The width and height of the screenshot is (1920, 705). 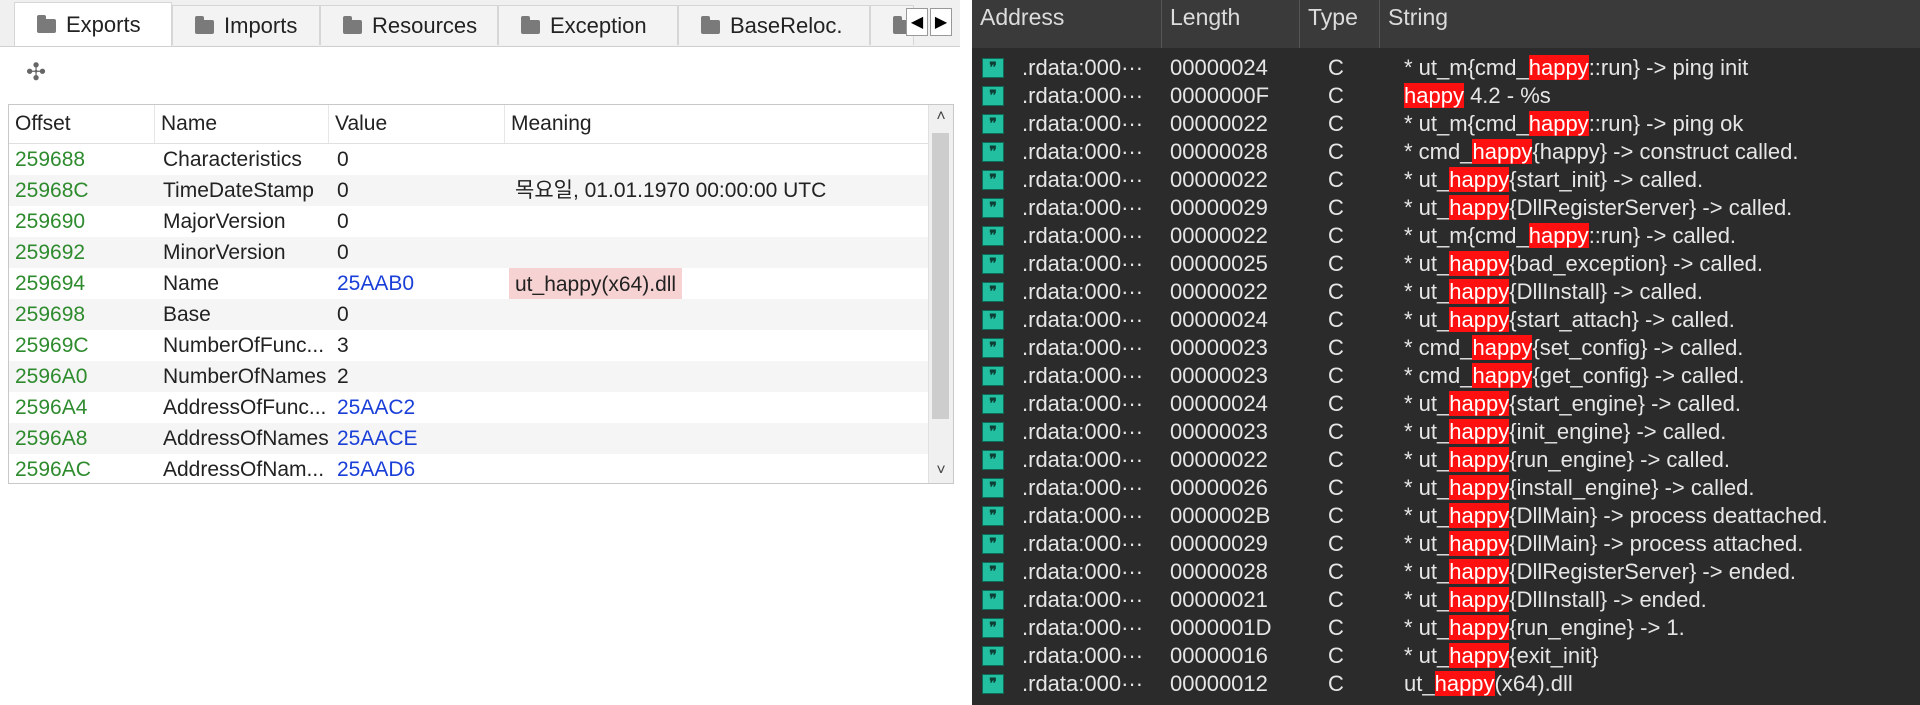 I want to click on folder-icon, so click(x=530, y=24).